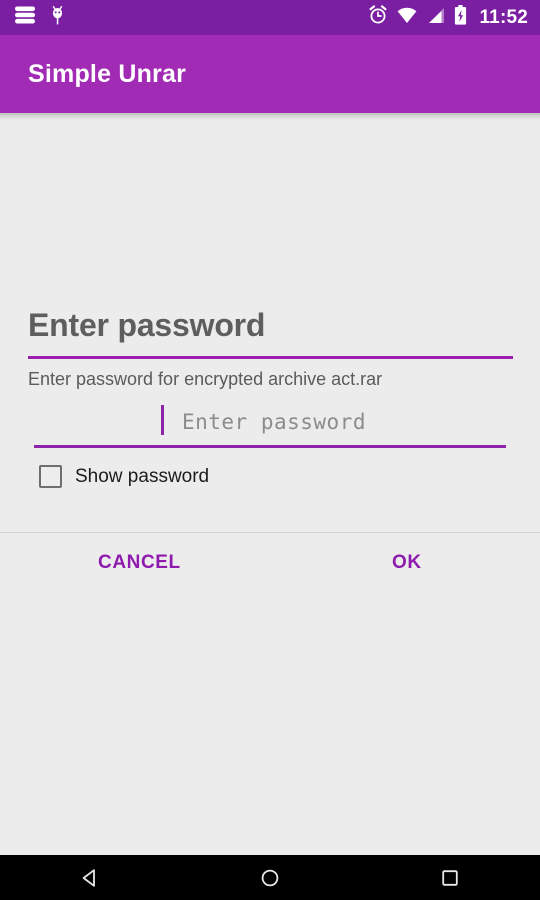 This screenshot has height=900, width=540. What do you see at coordinates (270, 357) in the screenshot?
I see `dialog-title-divider` at bounding box center [270, 357].